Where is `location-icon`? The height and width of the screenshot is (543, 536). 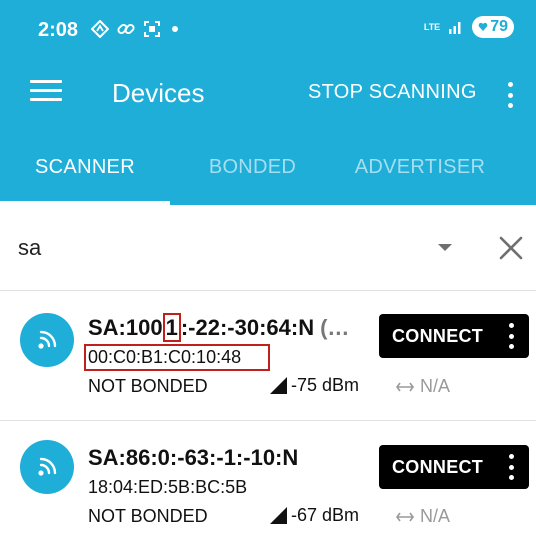 location-icon is located at coordinates (100, 29).